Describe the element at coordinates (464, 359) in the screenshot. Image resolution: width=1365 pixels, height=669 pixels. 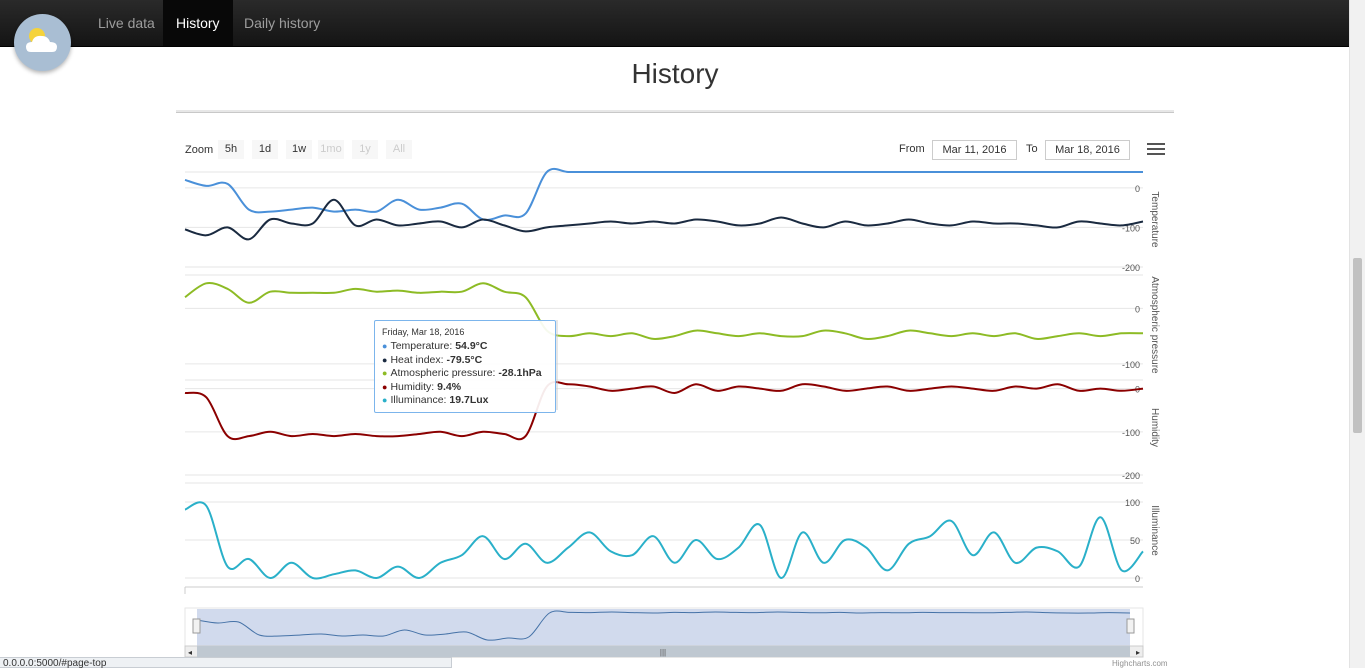
I see `tooltip-value: -79.5°C` at that location.